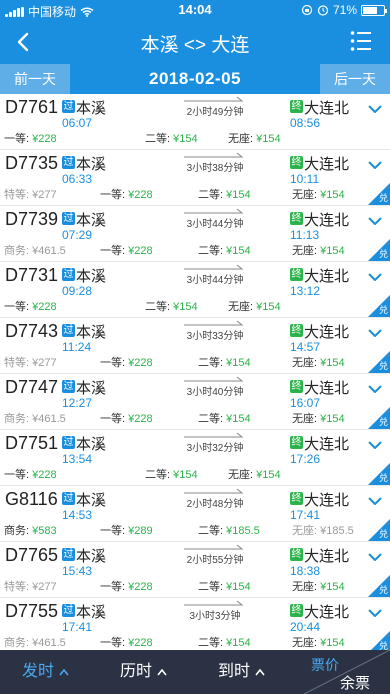 This screenshot has width=390, height=694. Describe the element at coordinates (383, 310) in the screenshot. I see `exchange-badge-text: 兑` at that location.